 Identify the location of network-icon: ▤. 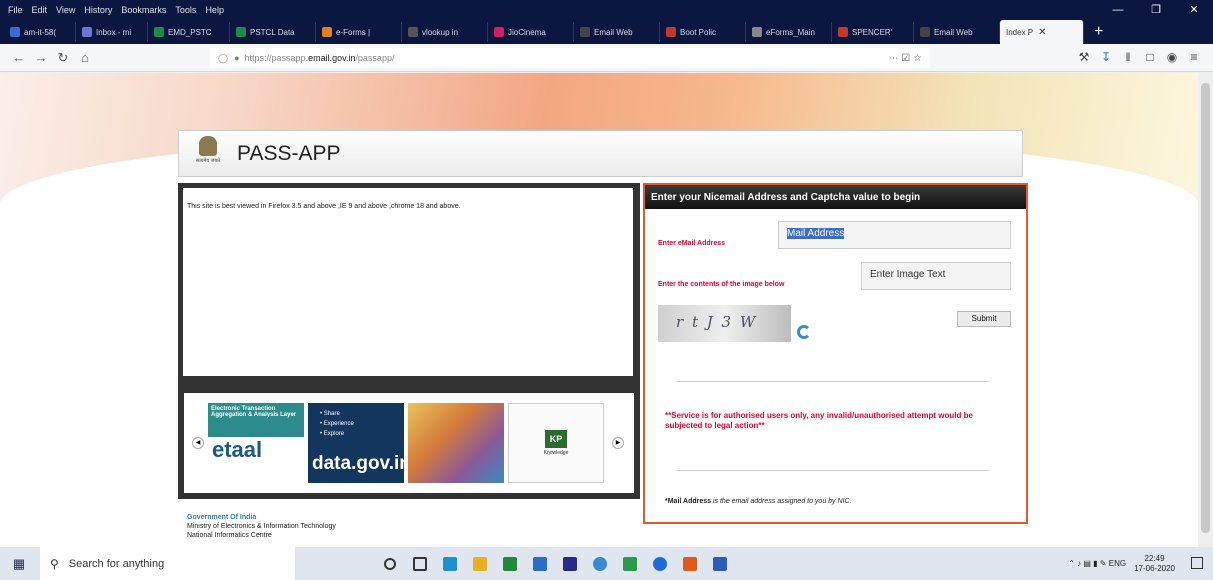
(1087, 563).